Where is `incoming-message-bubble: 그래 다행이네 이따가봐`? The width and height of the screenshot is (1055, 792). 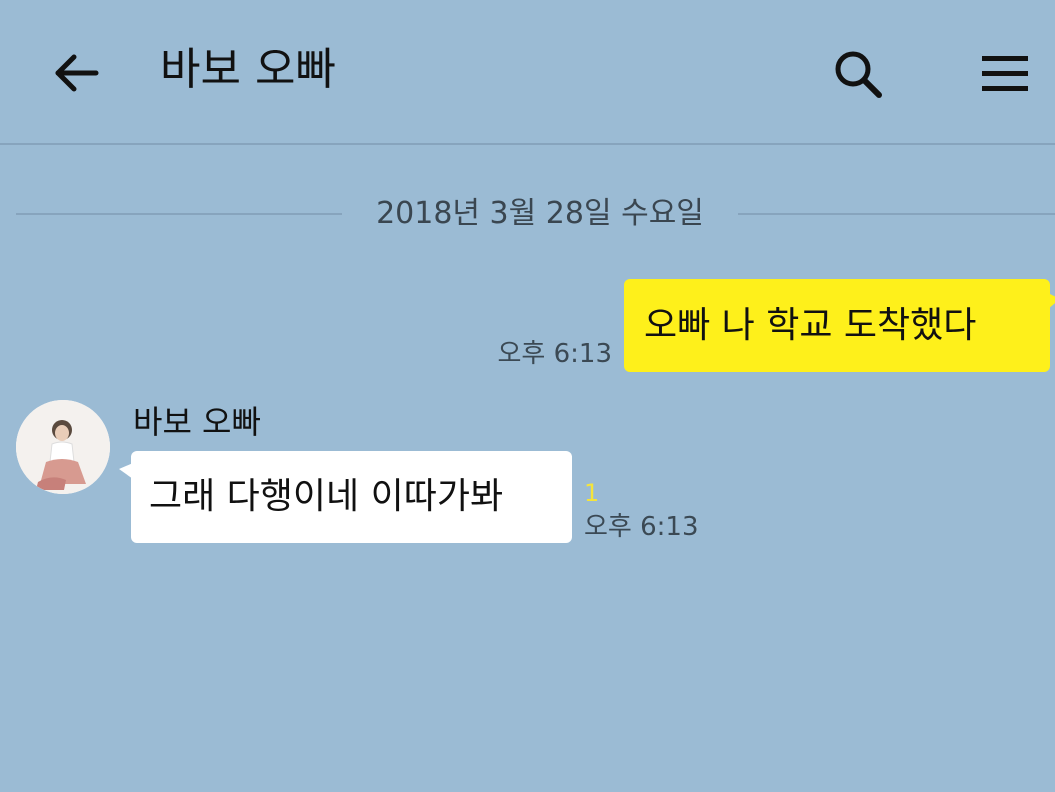
incoming-message-bubble: 그래 다행이네 이따가봐 is located at coordinates (345, 497).